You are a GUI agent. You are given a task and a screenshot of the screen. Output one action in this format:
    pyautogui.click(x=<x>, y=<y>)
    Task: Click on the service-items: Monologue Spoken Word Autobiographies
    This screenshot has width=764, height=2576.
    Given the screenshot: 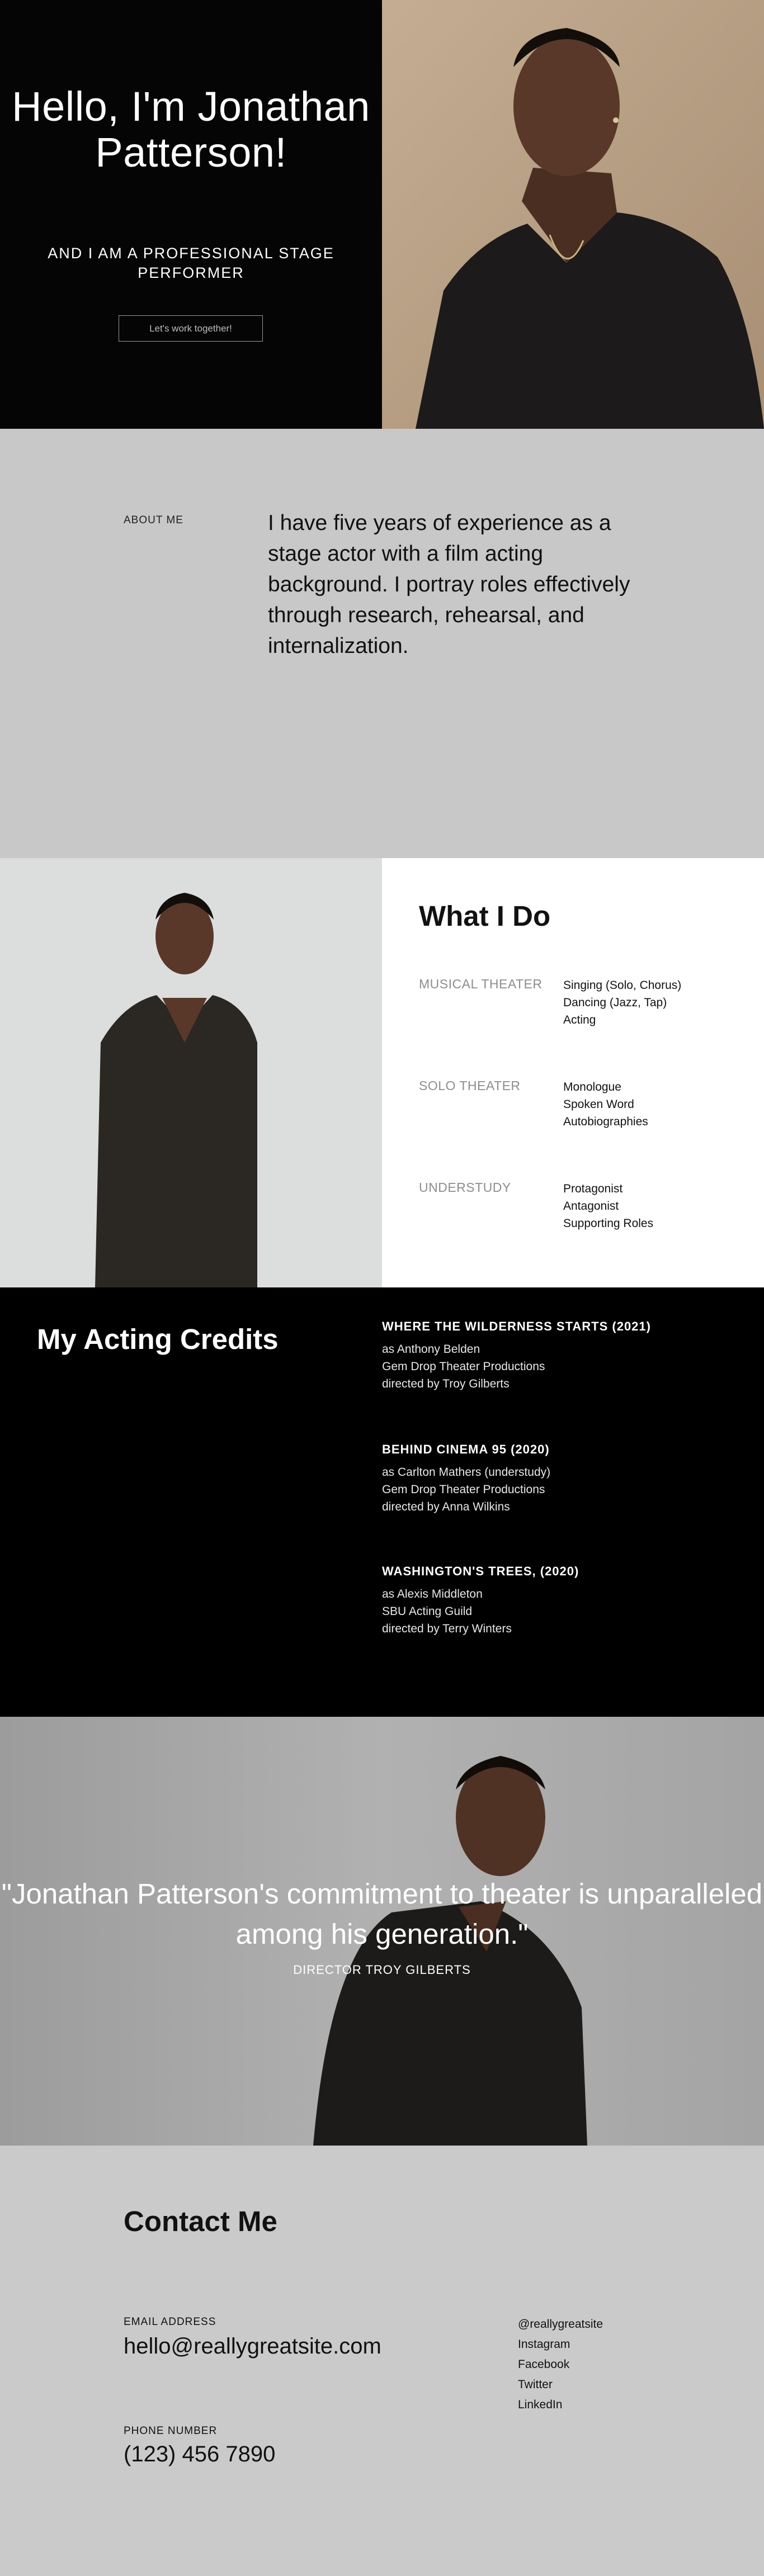 What is the action you would take?
    pyautogui.click(x=605, y=1104)
    